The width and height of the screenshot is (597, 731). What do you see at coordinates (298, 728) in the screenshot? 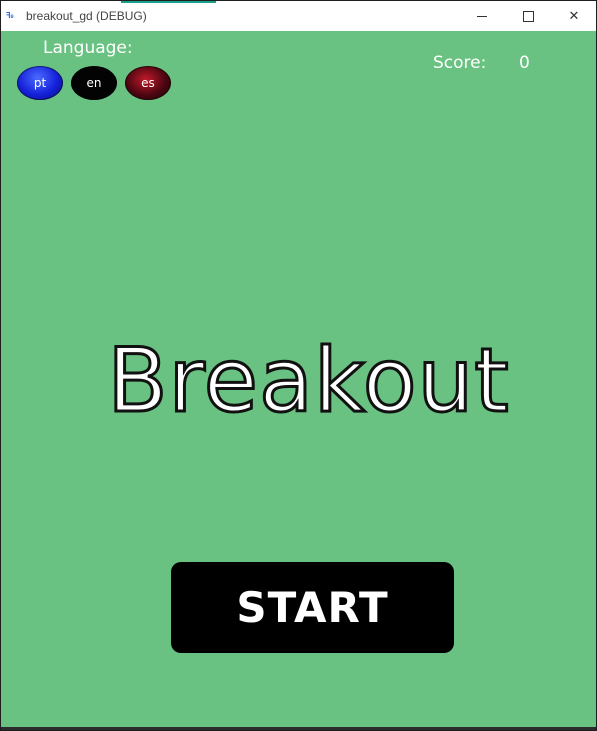
I see `window-bottom-border` at bounding box center [298, 728].